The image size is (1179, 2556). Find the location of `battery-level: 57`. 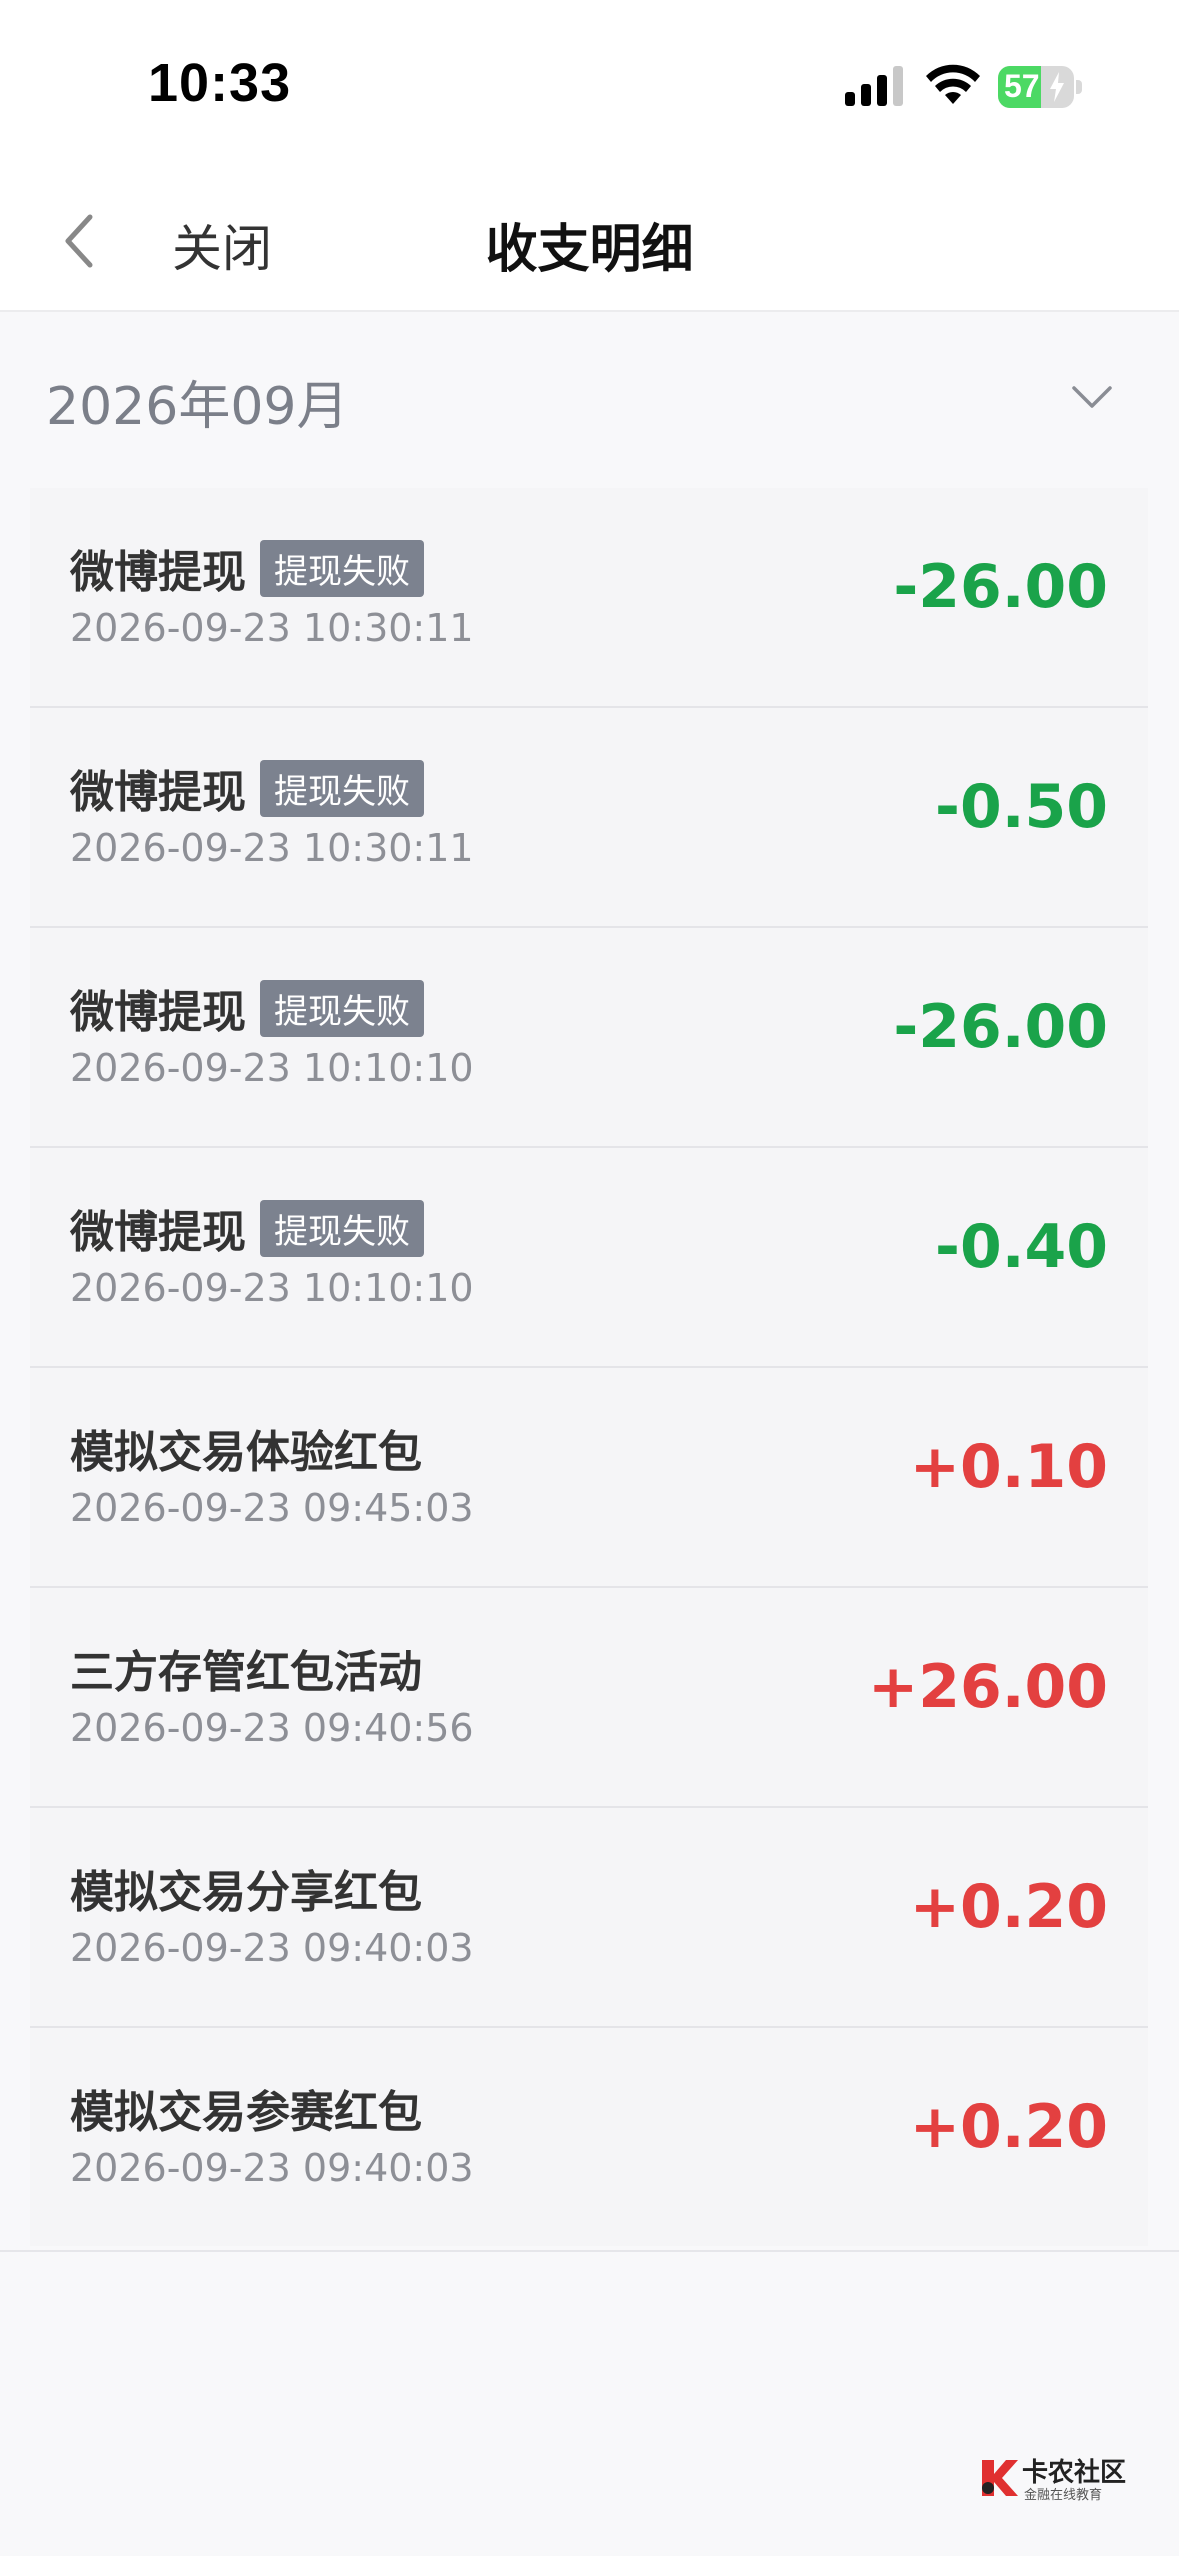

battery-level: 57 is located at coordinates (1022, 86).